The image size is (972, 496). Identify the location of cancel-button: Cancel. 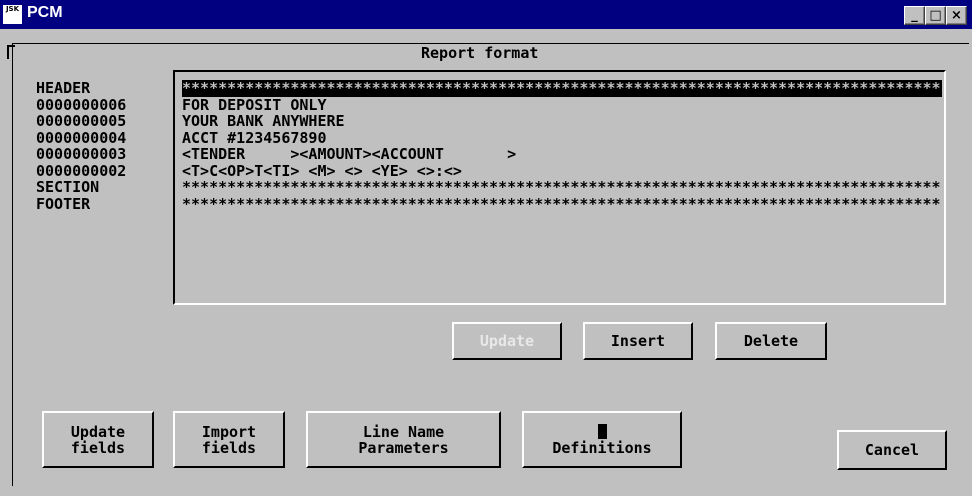
(892, 450).